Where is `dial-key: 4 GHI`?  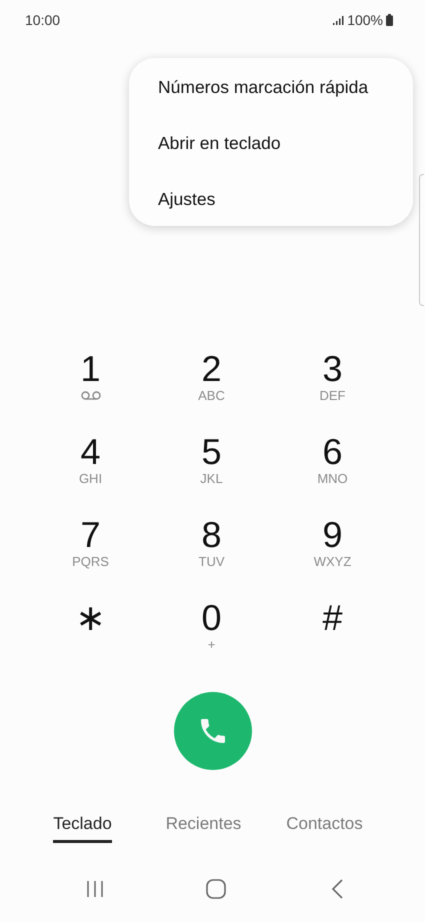
dial-key: 4 GHI is located at coordinates (90, 472).